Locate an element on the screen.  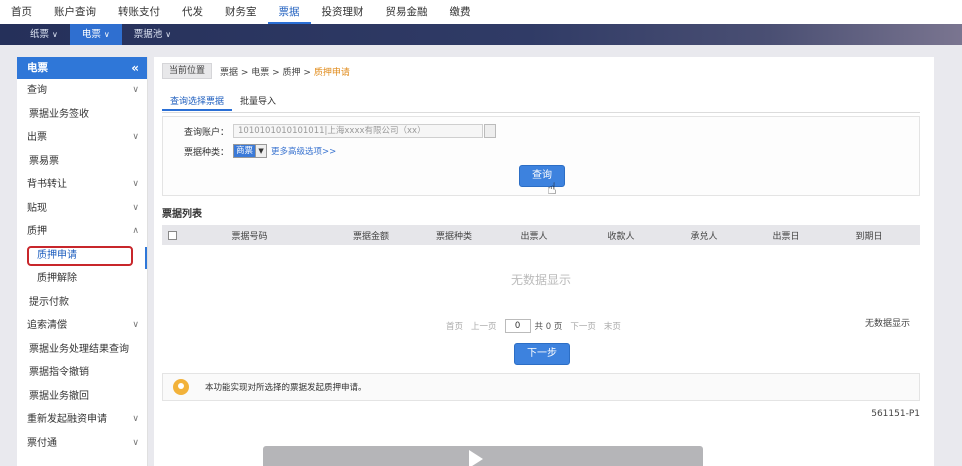
breadcrumb-path: 票据 > 电票 > 质押 > 质押申请 is located at coordinates (285, 71).